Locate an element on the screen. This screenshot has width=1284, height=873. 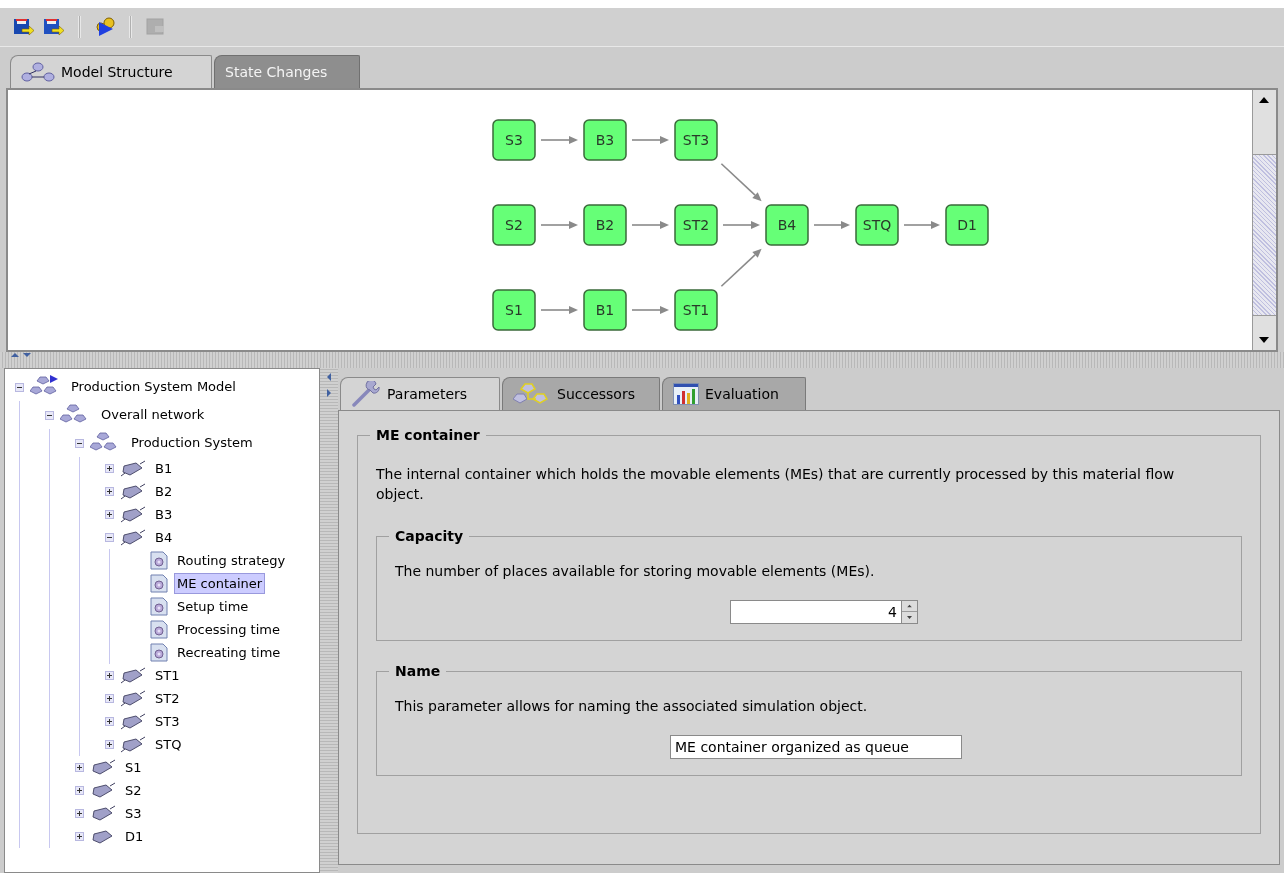
vertical-scrollbar is located at coordinates (1264, 220).